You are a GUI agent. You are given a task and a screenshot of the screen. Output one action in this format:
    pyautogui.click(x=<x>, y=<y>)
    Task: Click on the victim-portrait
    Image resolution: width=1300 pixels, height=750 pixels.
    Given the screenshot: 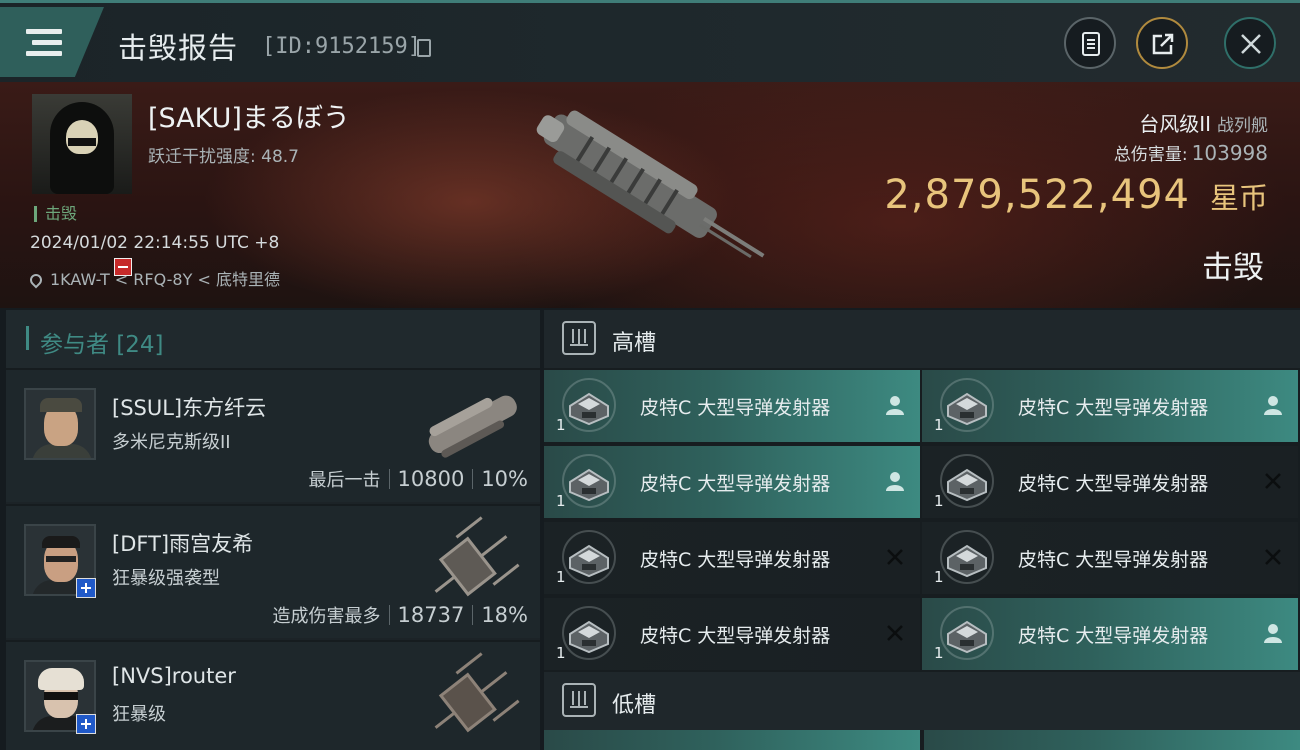 What is the action you would take?
    pyautogui.click(x=82, y=144)
    